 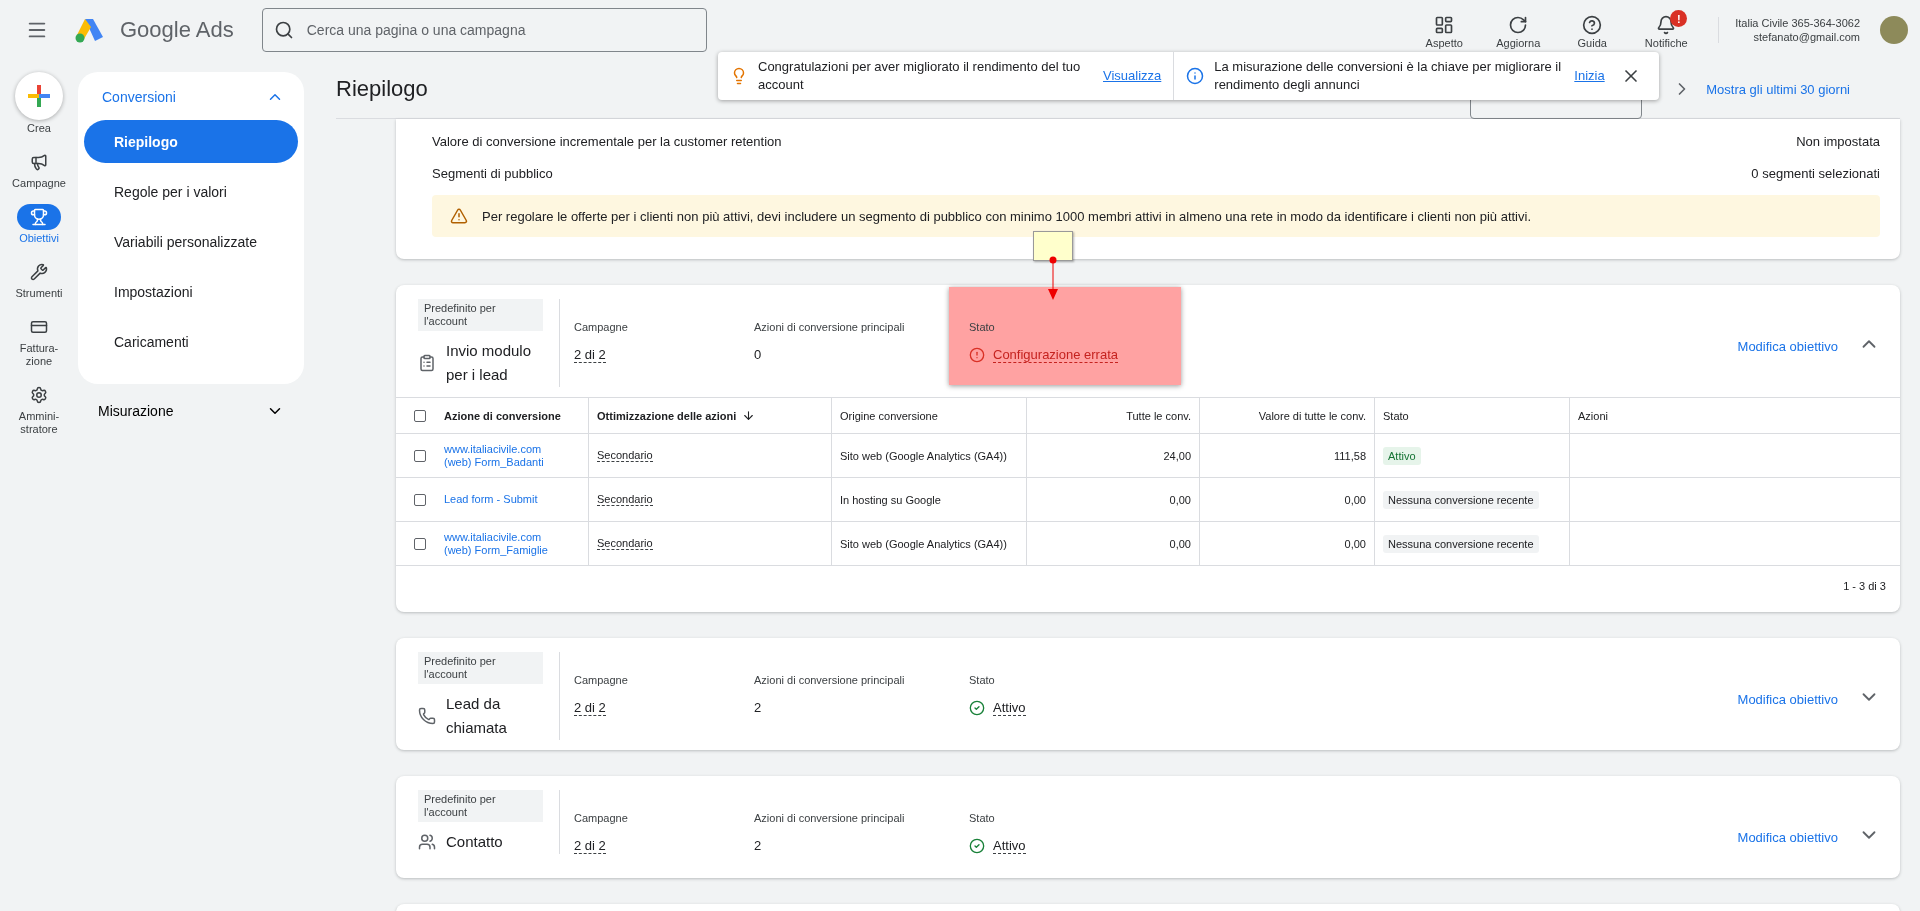 What do you see at coordinates (1864, 586) in the screenshot?
I see `pagination-text: 1 - 3 di 3` at bounding box center [1864, 586].